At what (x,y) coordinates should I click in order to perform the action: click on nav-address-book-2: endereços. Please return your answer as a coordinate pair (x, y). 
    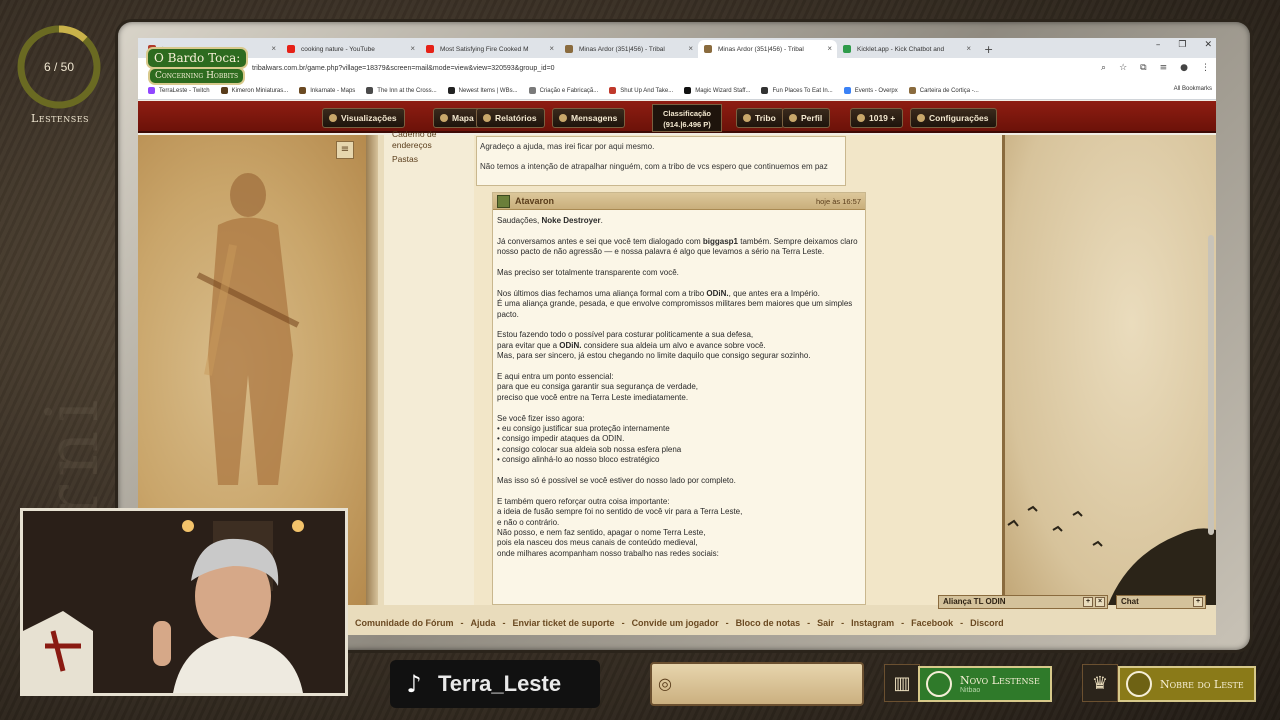
    Looking at the image, I should click on (429, 145).